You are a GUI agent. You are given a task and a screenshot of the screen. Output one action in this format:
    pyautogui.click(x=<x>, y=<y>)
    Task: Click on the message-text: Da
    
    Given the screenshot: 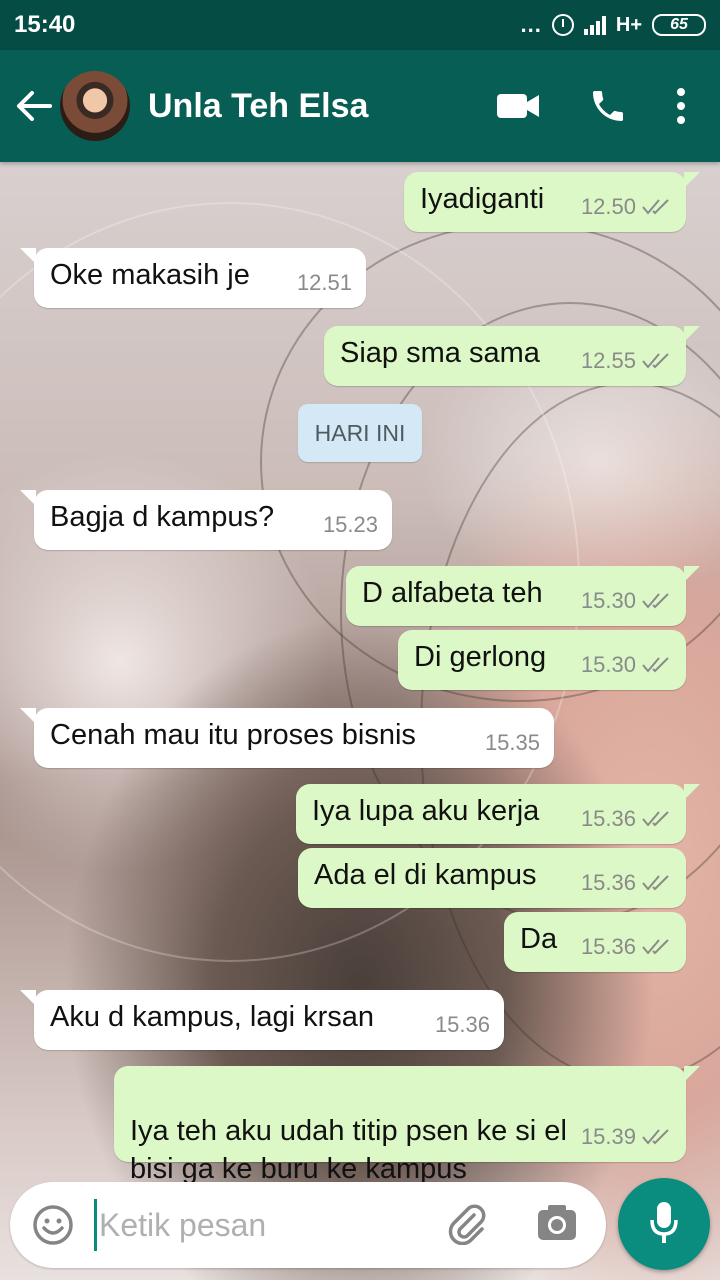 What is the action you would take?
    pyautogui.click(x=539, y=939)
    